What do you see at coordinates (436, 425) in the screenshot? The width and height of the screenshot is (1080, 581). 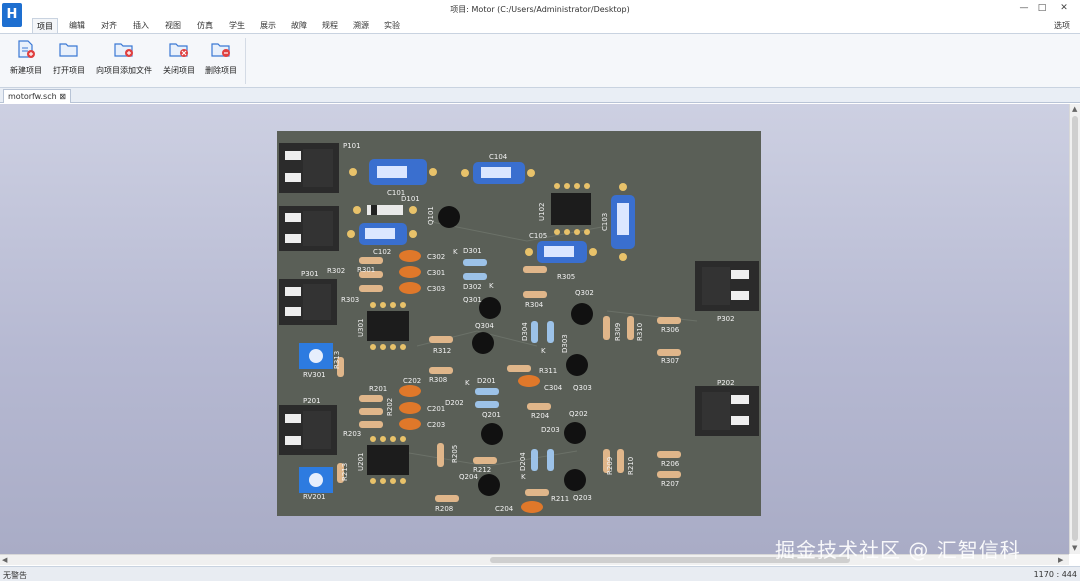 I see `label-c203: C203` at bounding box center [436, 425].